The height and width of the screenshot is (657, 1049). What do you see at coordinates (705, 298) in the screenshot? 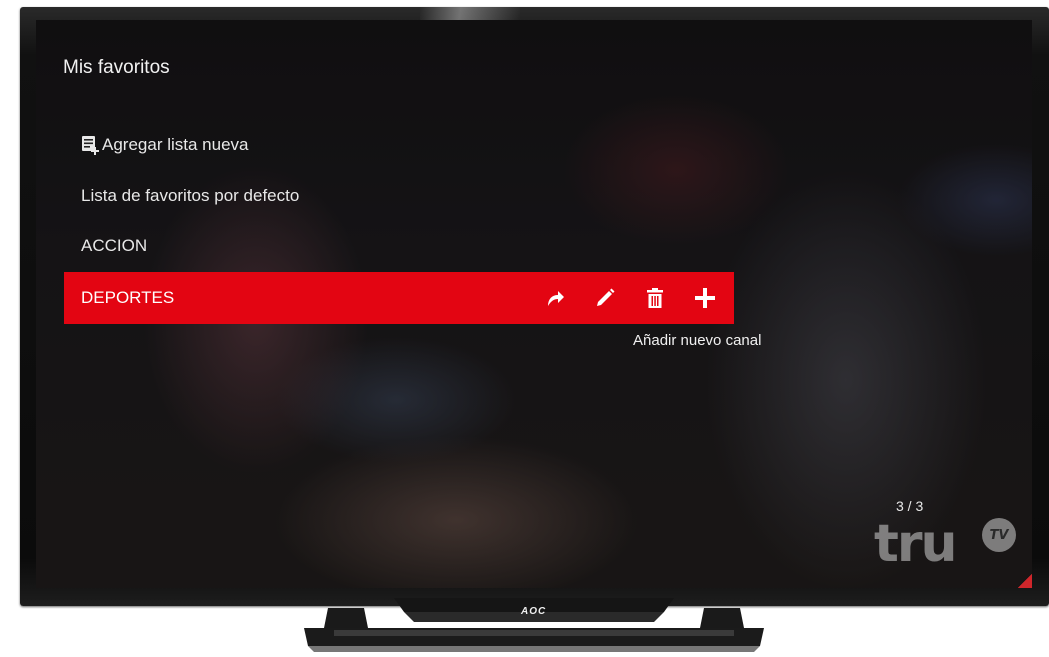
I see `plus-icon` at bounding box center [705, 298].